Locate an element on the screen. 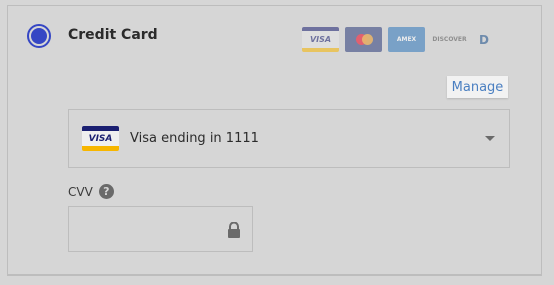 Image resolution: width=554 pixels, height=285 pixels. cvv-field is located at coordinates (160, 229).